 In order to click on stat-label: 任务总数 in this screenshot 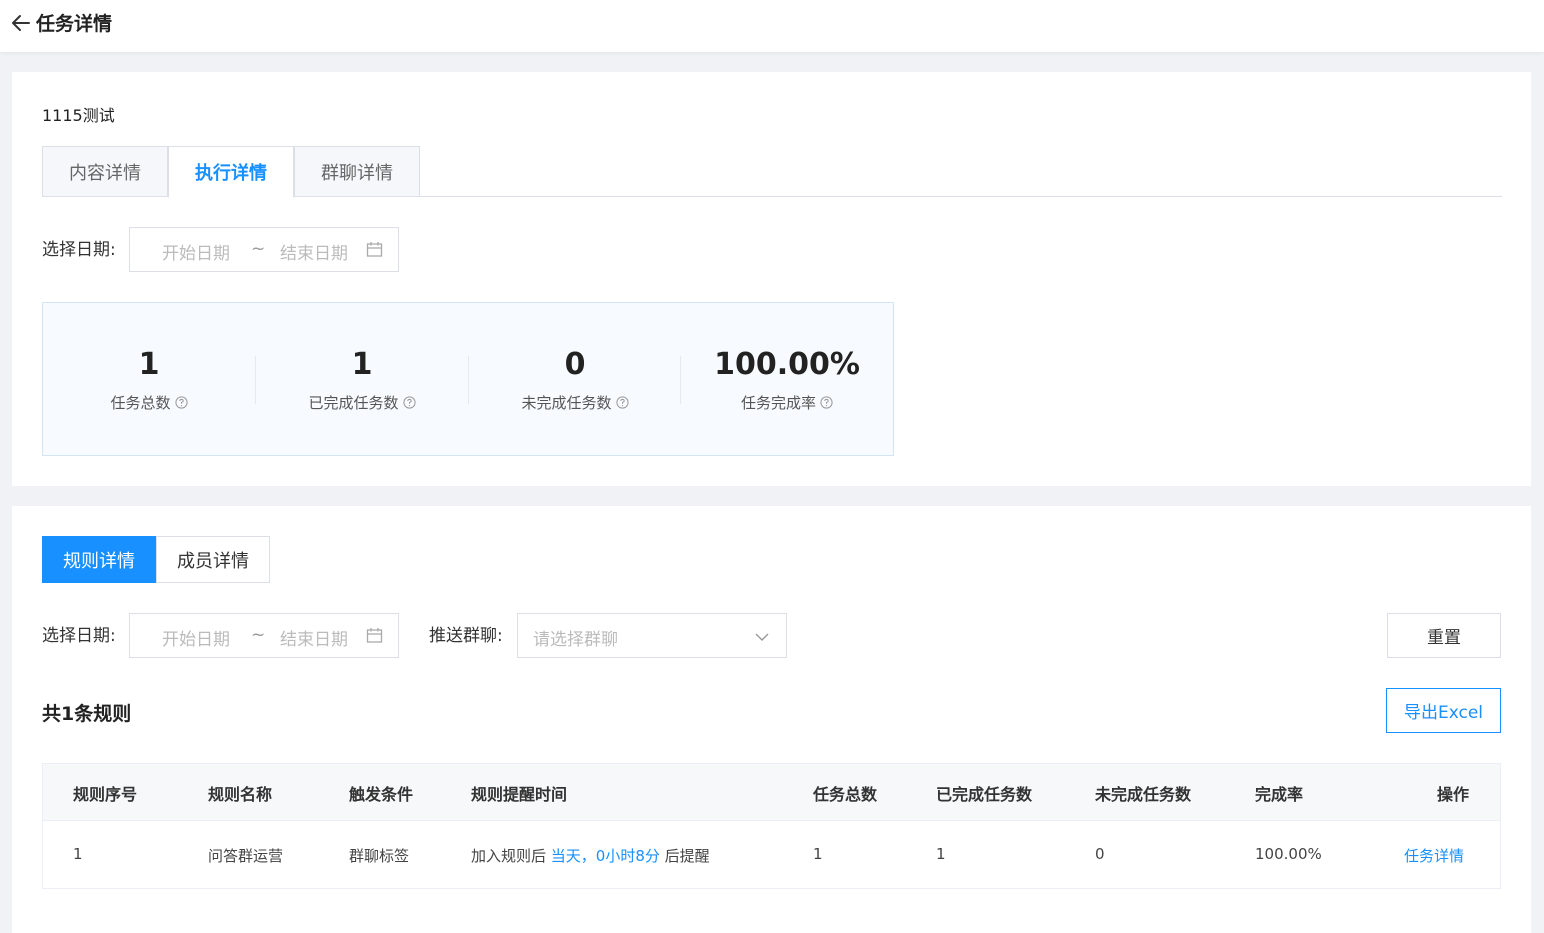, I will do `click(140, 403)`.